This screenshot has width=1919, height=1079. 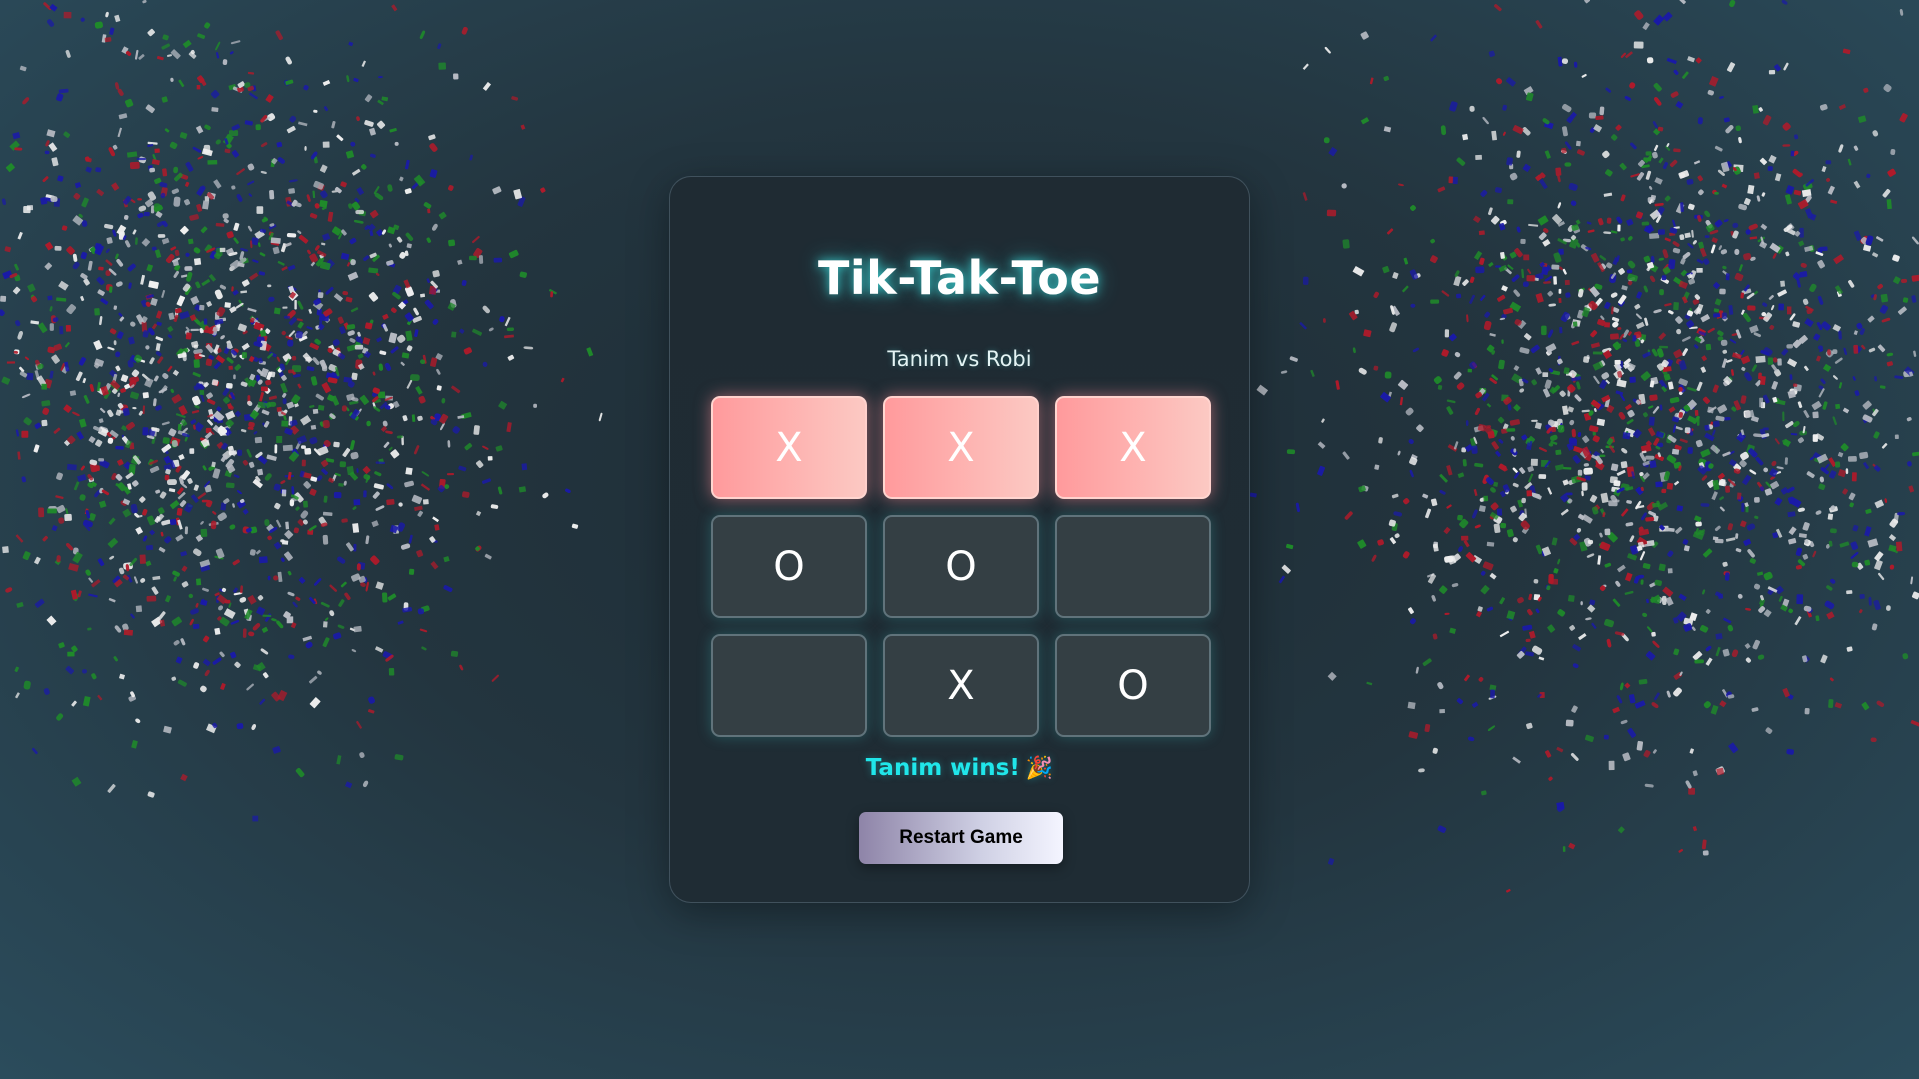 What do you see at coordinates (961, 566) in the screenshot?
I see `board-cell-5: O` at bounding box center [961, 566].